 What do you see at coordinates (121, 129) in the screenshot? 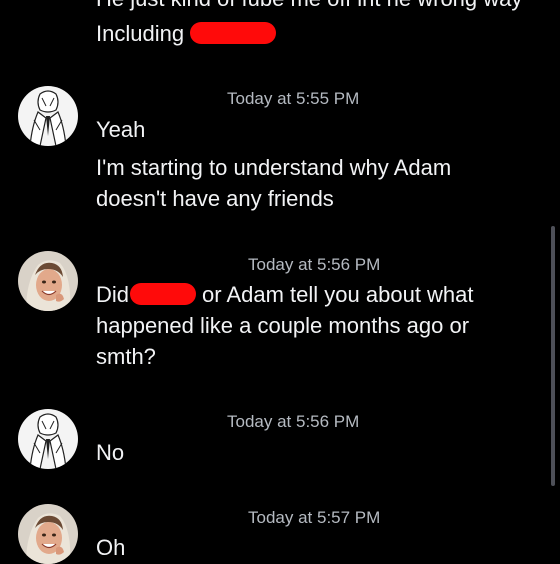
I see `message-text: Yeah` at bounding box center [121, 129].